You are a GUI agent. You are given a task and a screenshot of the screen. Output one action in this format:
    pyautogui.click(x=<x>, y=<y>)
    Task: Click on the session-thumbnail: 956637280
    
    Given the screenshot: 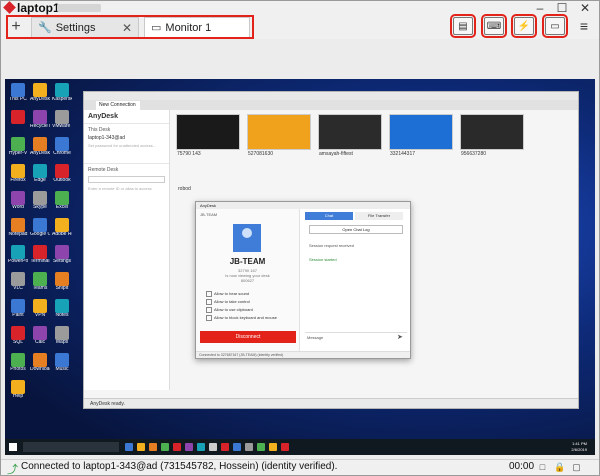 What is the action you would take?
    pyautogui.click(x=492, y=135)
    